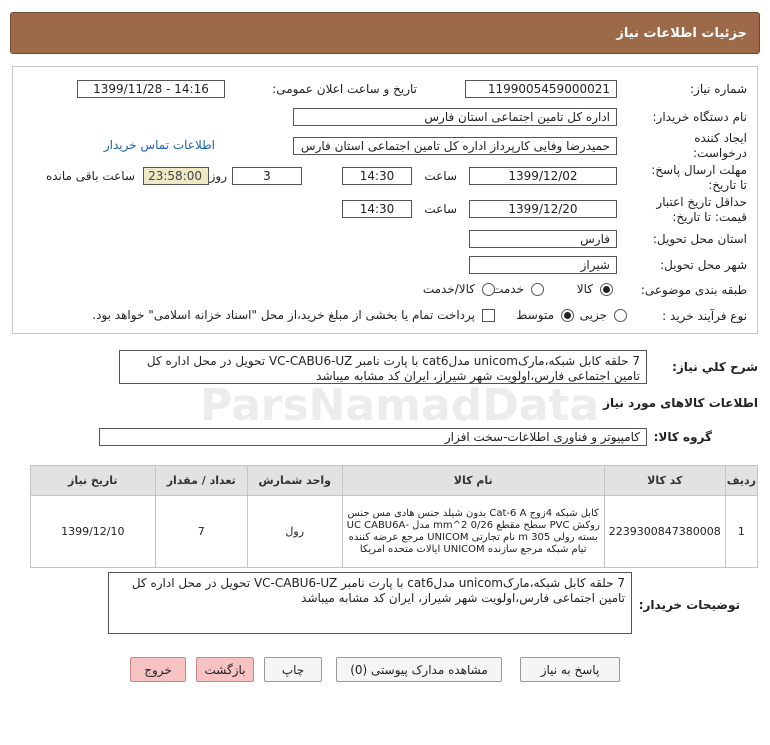 This screenshot has height=745, width=770. What do you see at coordinates (664, 531) in the screenshot?
I see `cell-code: 2239300847380008` at bounding box center [664, 531].